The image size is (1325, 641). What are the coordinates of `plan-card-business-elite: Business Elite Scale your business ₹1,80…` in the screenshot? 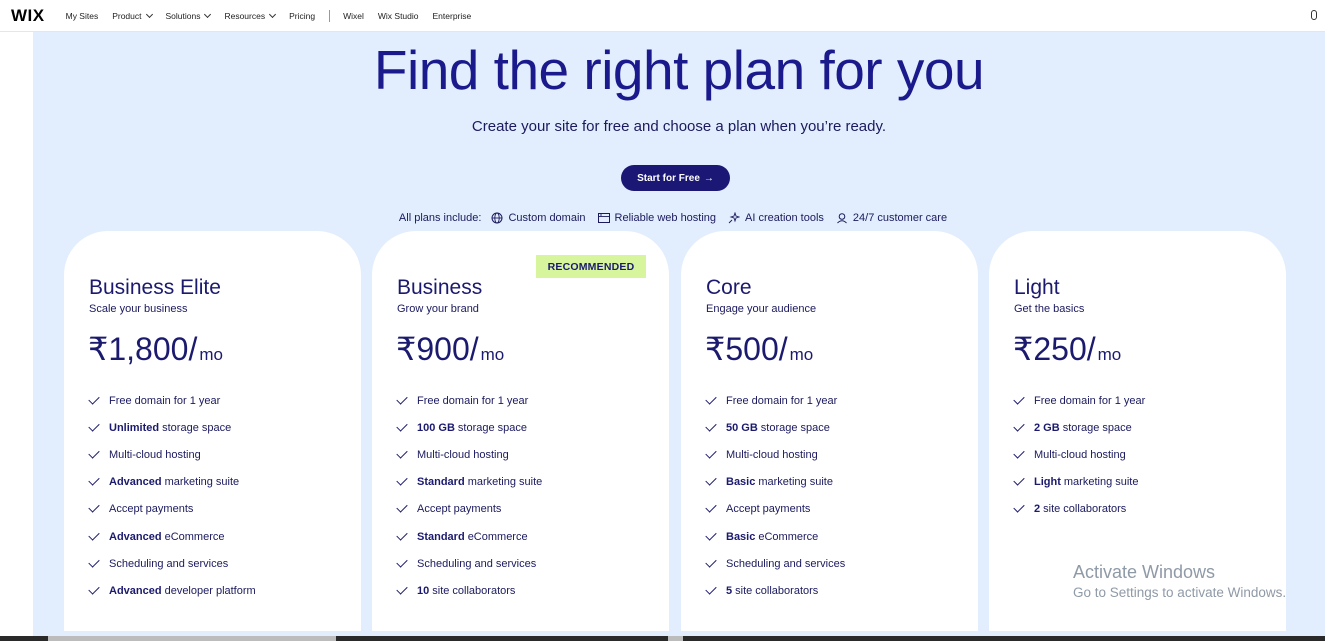 It's located at (212, 431).